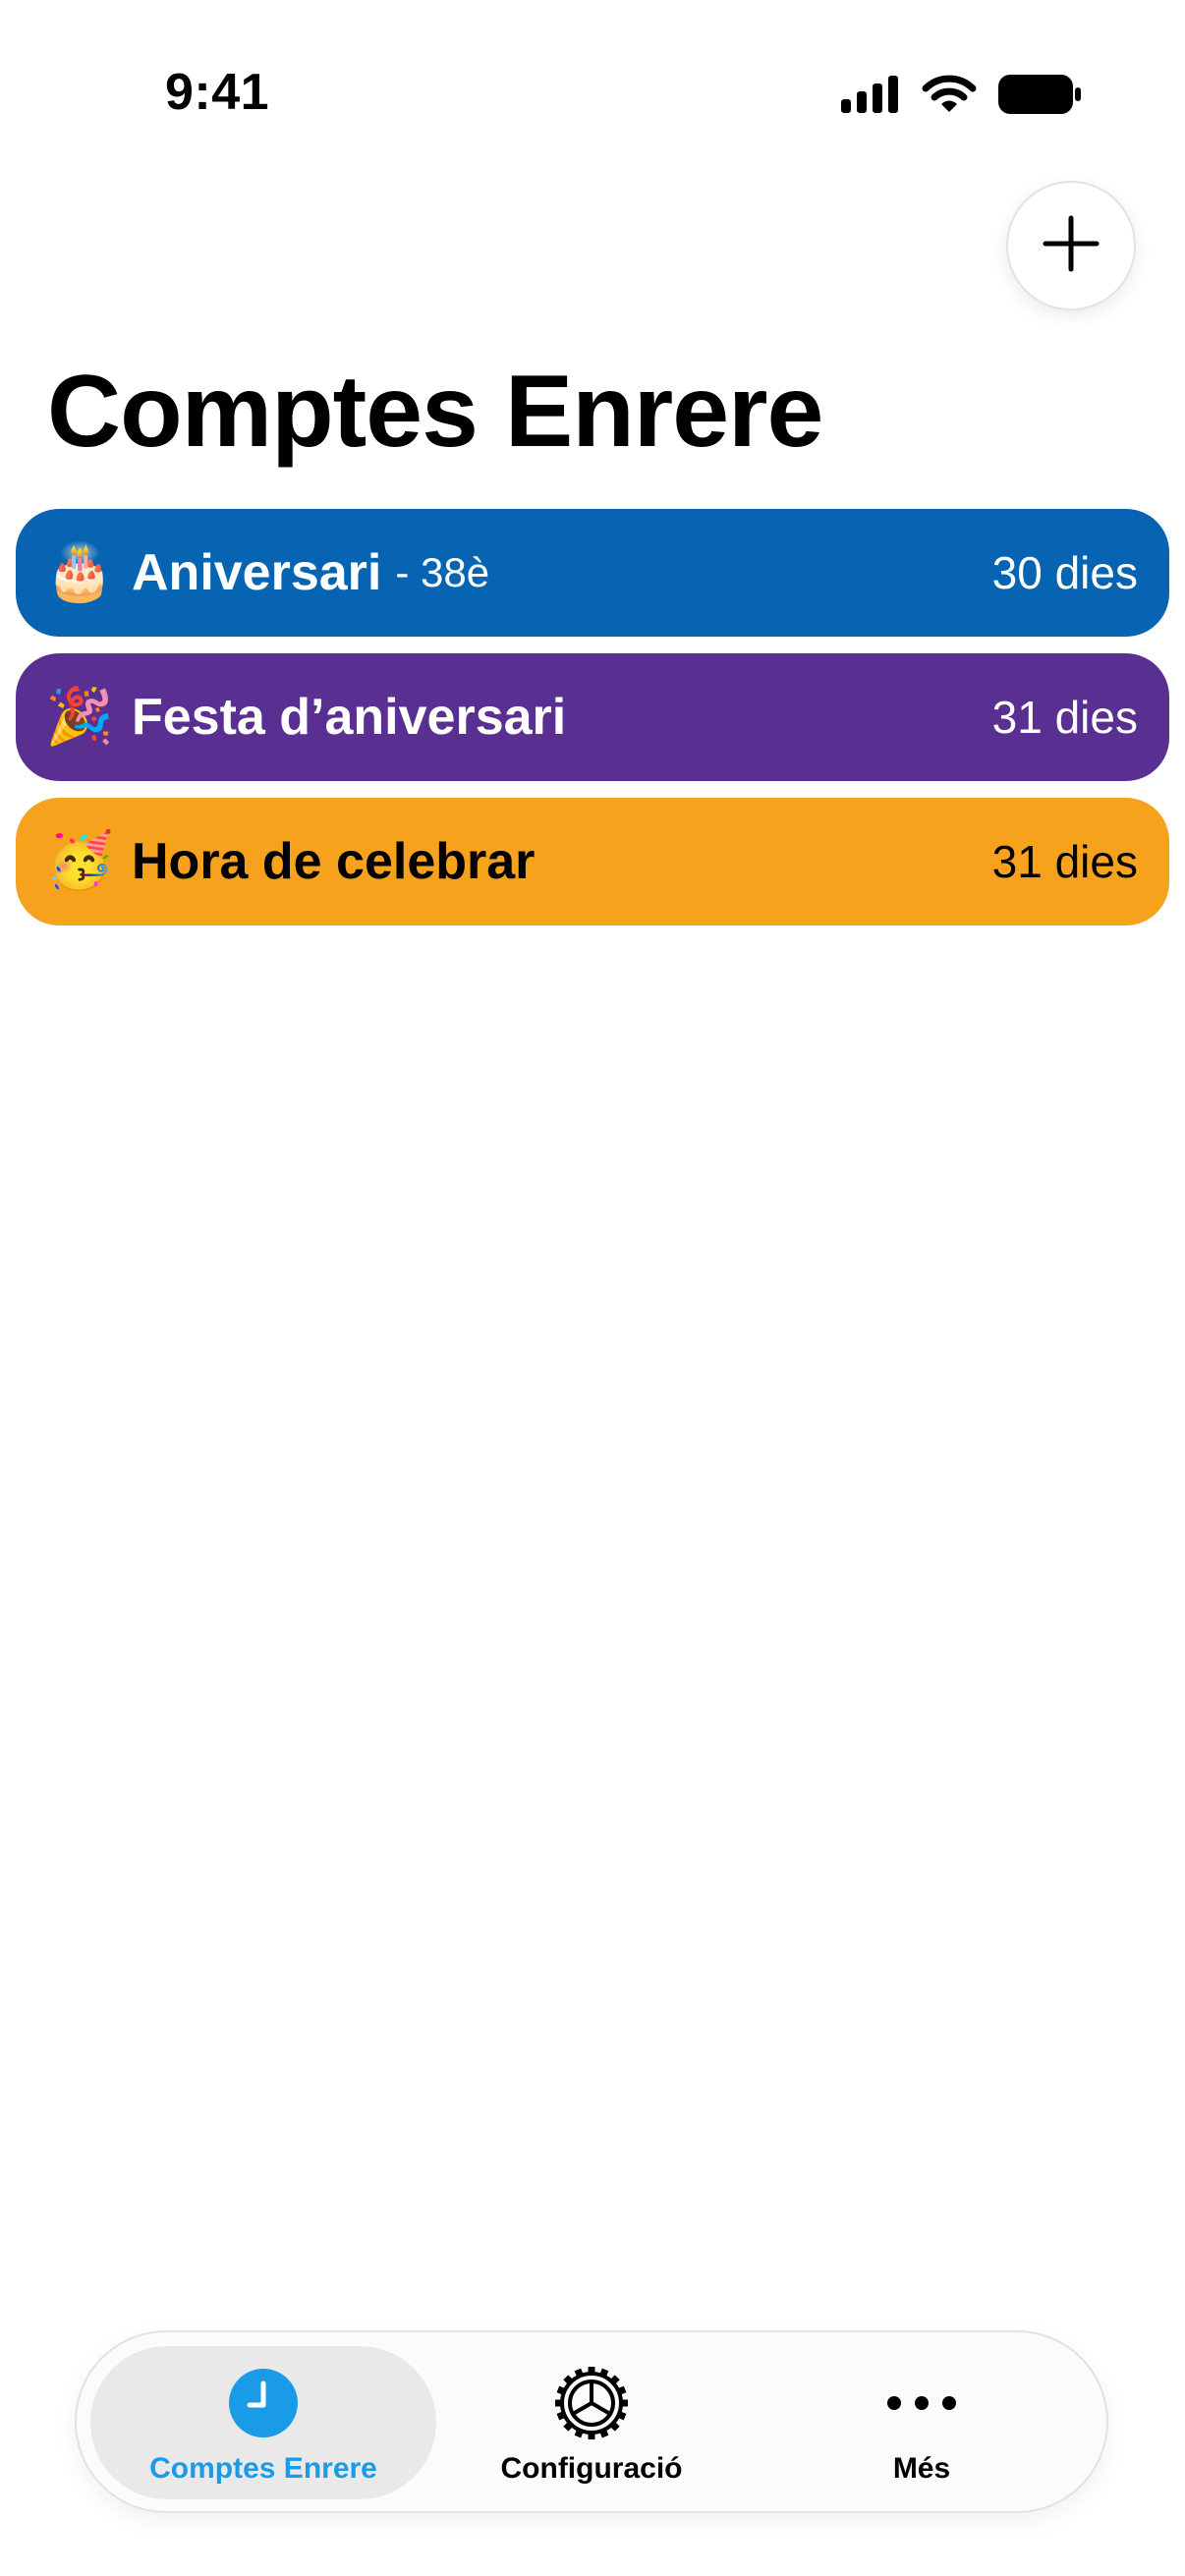 The image size is (1185, 2576). I want to click on status-icons, so click(961, 97).